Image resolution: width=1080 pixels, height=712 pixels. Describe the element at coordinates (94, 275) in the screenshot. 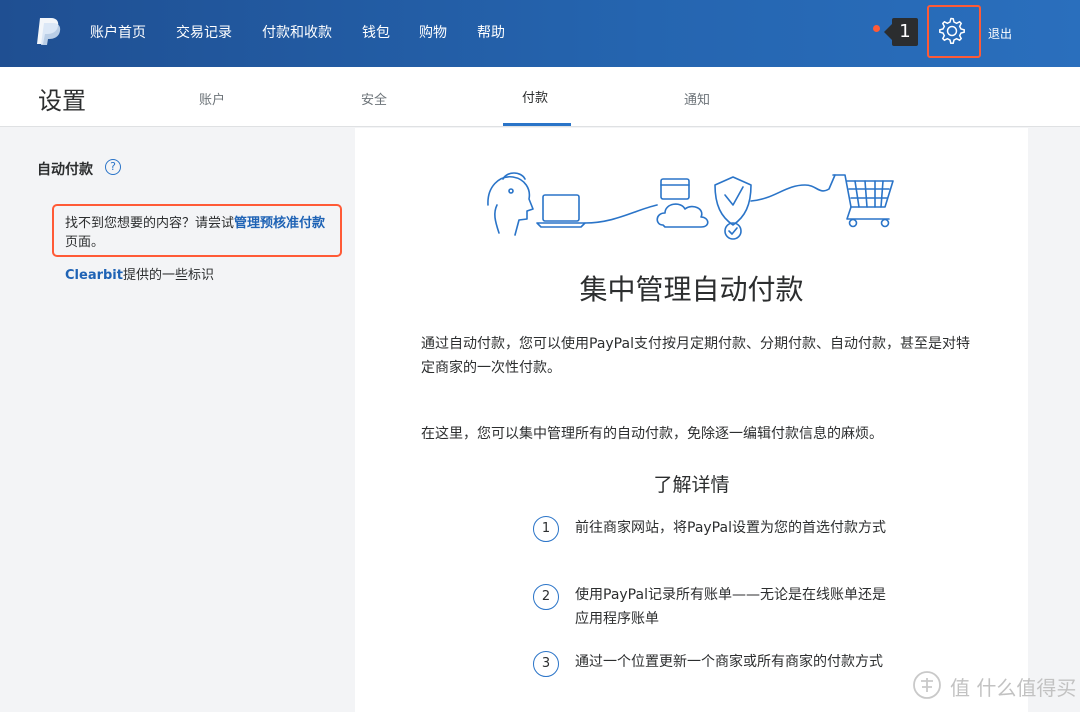

I see `clearbit-link: Clearbit` at that location.